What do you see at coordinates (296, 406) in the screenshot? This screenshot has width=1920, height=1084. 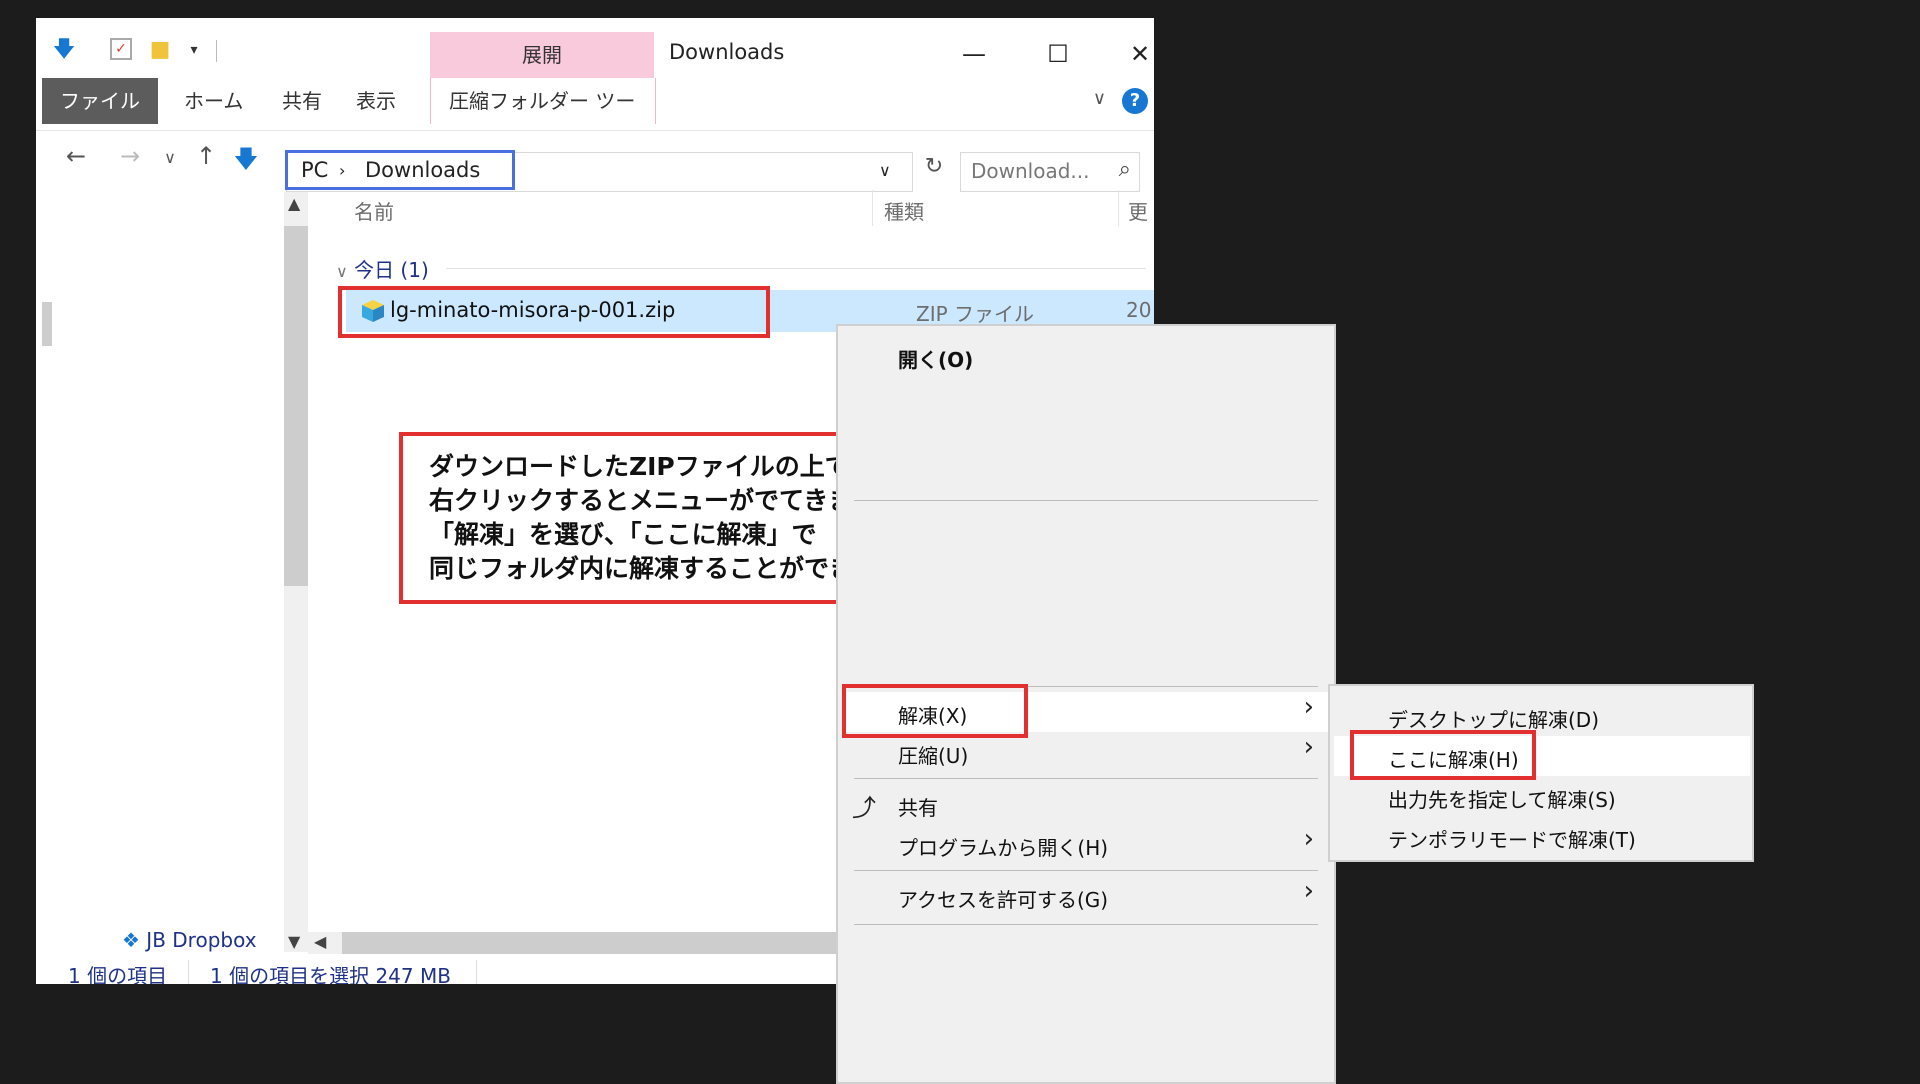 I see `vertical-scroll-thumb` at bounding box center [296, 406].